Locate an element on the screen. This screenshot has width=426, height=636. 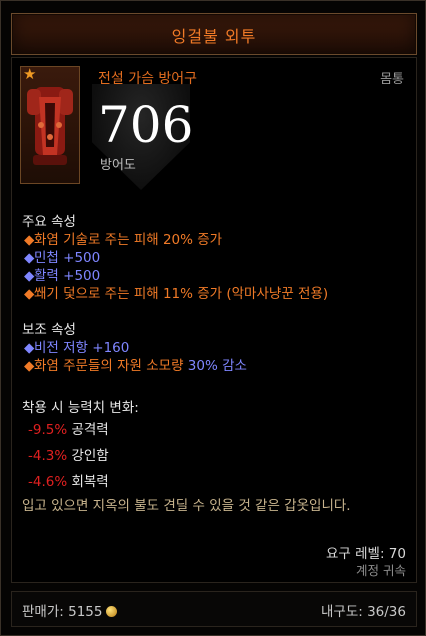
armor-label: 방어도 is located at coordinates (118, 165).